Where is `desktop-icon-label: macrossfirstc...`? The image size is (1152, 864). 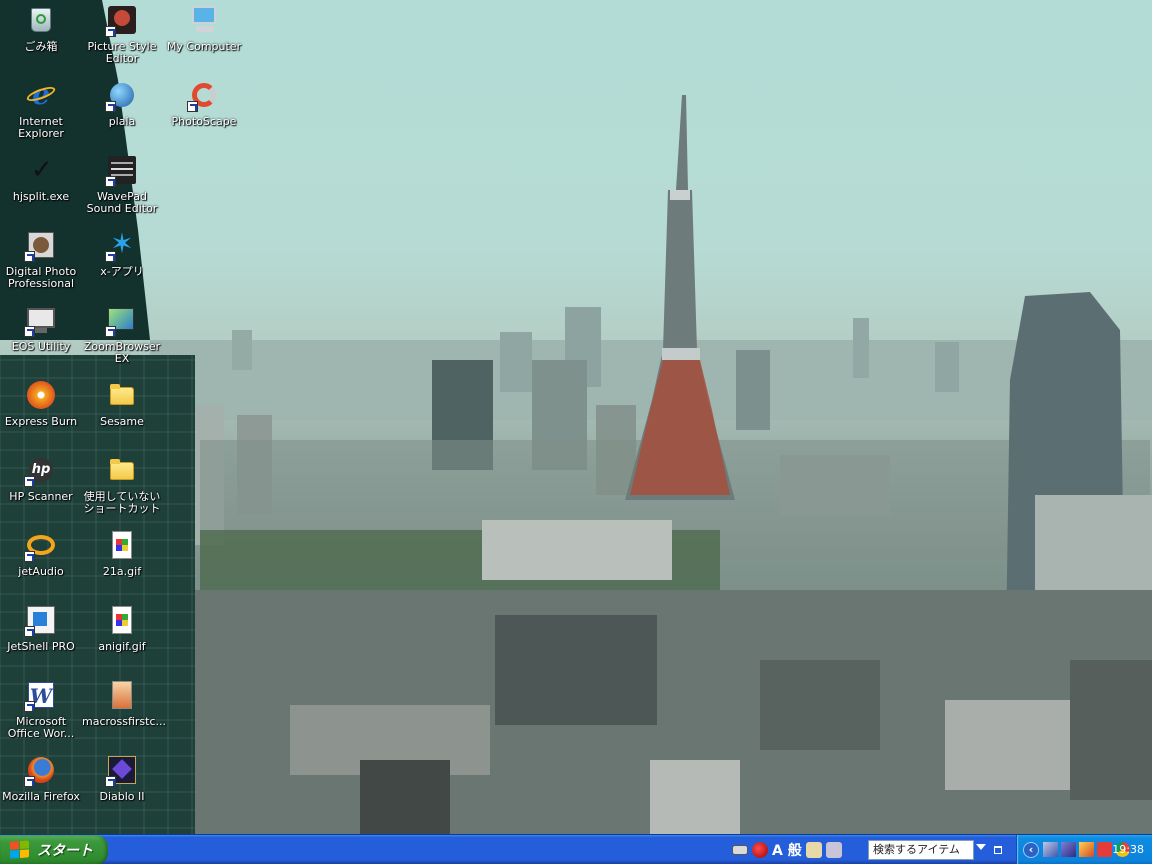
desktop-icon-label: macrossfirstc... is located at coordinates (124, 721).